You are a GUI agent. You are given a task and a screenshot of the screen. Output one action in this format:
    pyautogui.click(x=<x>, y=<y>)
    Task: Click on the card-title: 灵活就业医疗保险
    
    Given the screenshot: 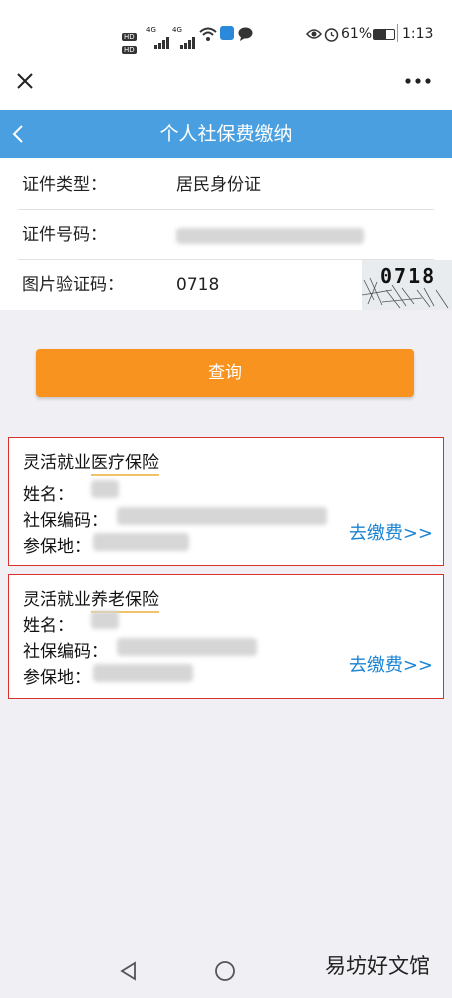 What is the action you would take?
    pyautogui.click(x=91, y=462)
    